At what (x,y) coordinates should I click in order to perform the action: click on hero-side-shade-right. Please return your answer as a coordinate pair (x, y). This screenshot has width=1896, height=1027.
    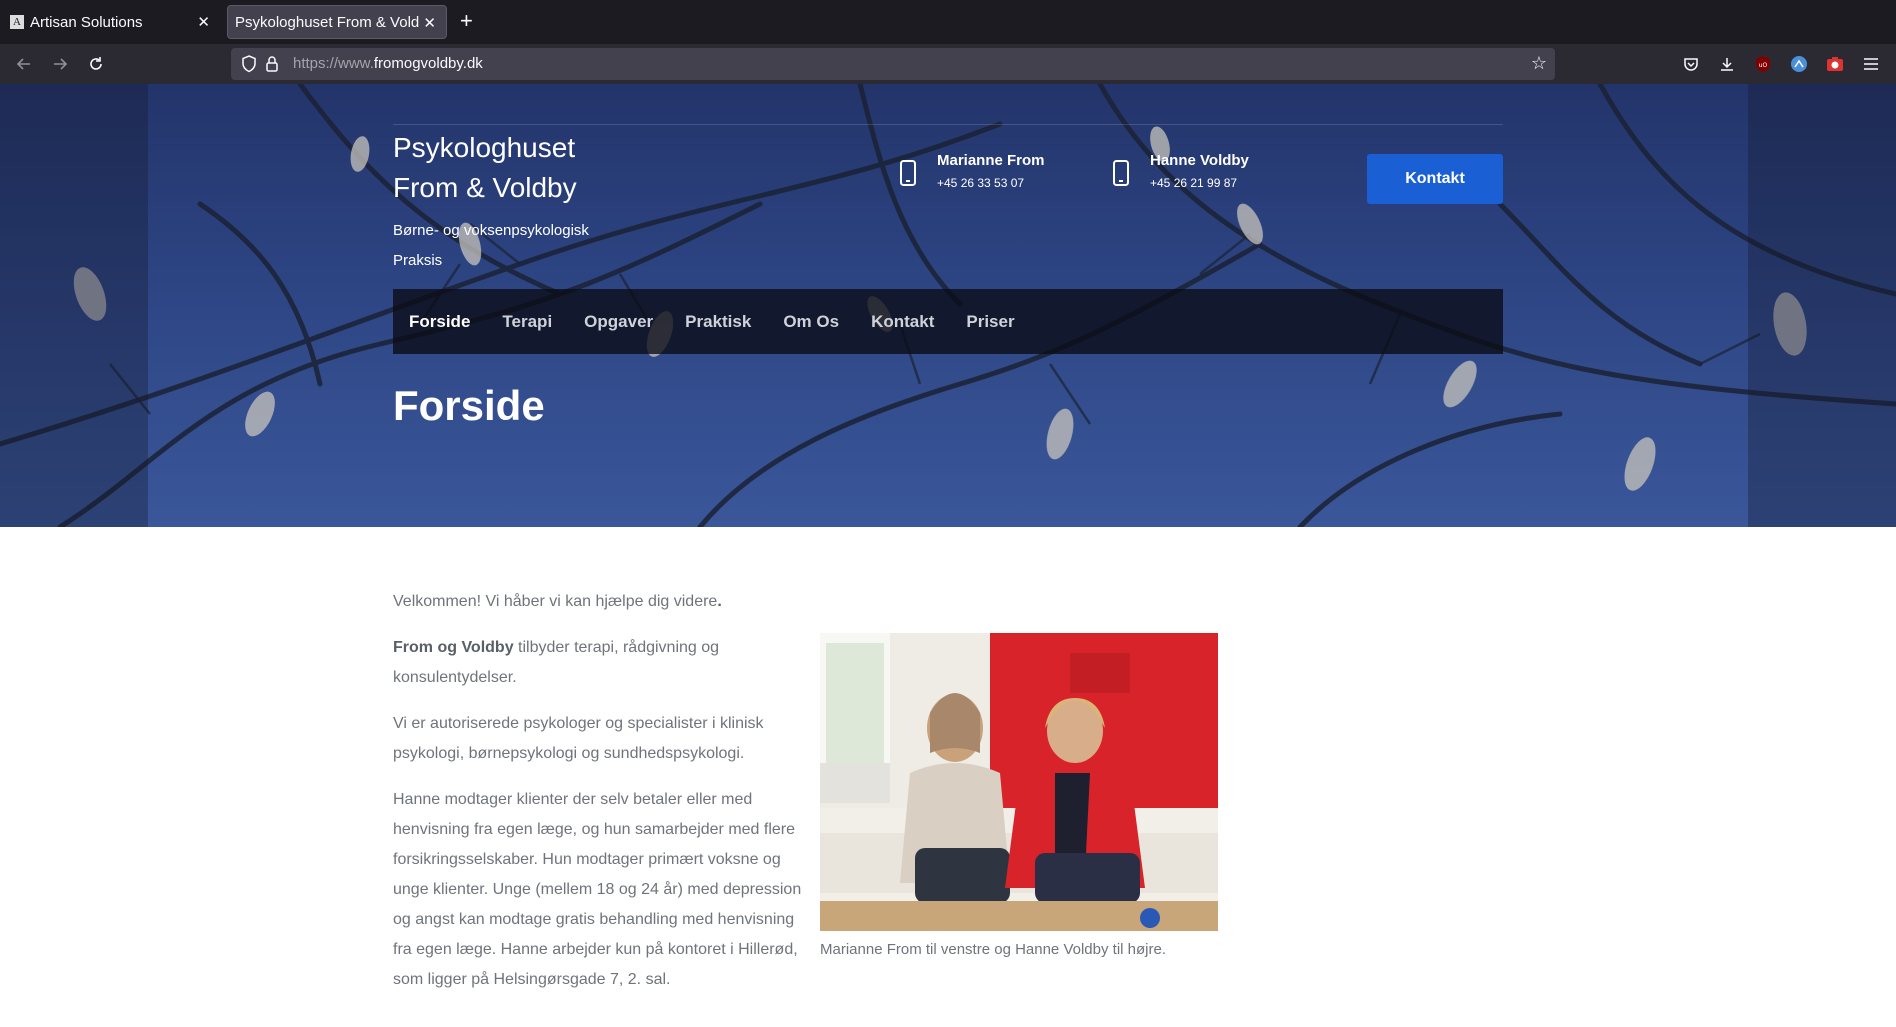
    Looking at the image, I should click on (1822, 305).